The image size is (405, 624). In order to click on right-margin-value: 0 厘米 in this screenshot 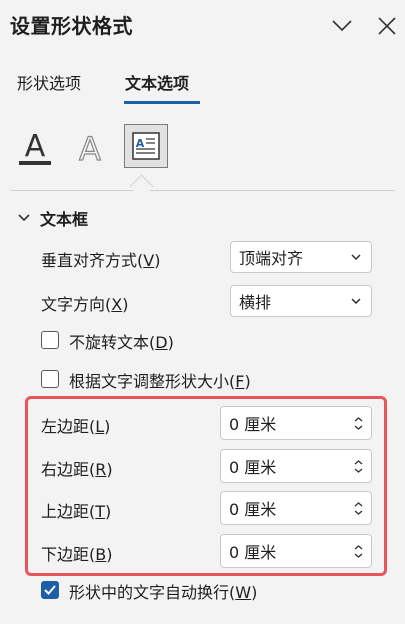, I will do `click(253, 467)`.